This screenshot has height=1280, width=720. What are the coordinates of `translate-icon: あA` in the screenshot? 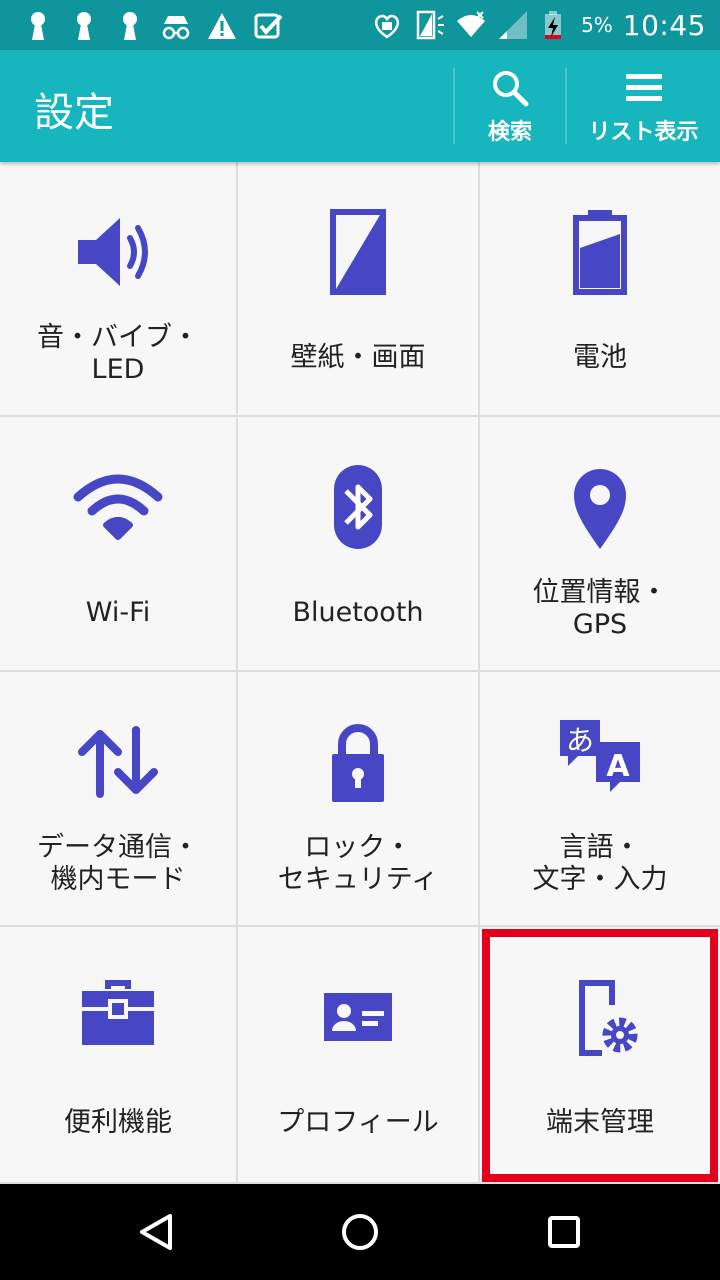 It's located at (600, 756).